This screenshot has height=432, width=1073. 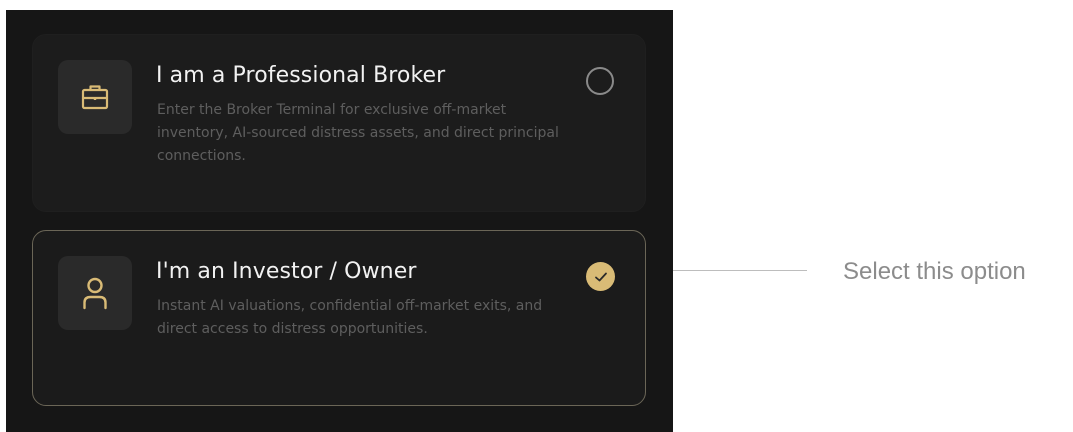 I want to click on select-option-callout: Select this option, so click(x=934, y=271).